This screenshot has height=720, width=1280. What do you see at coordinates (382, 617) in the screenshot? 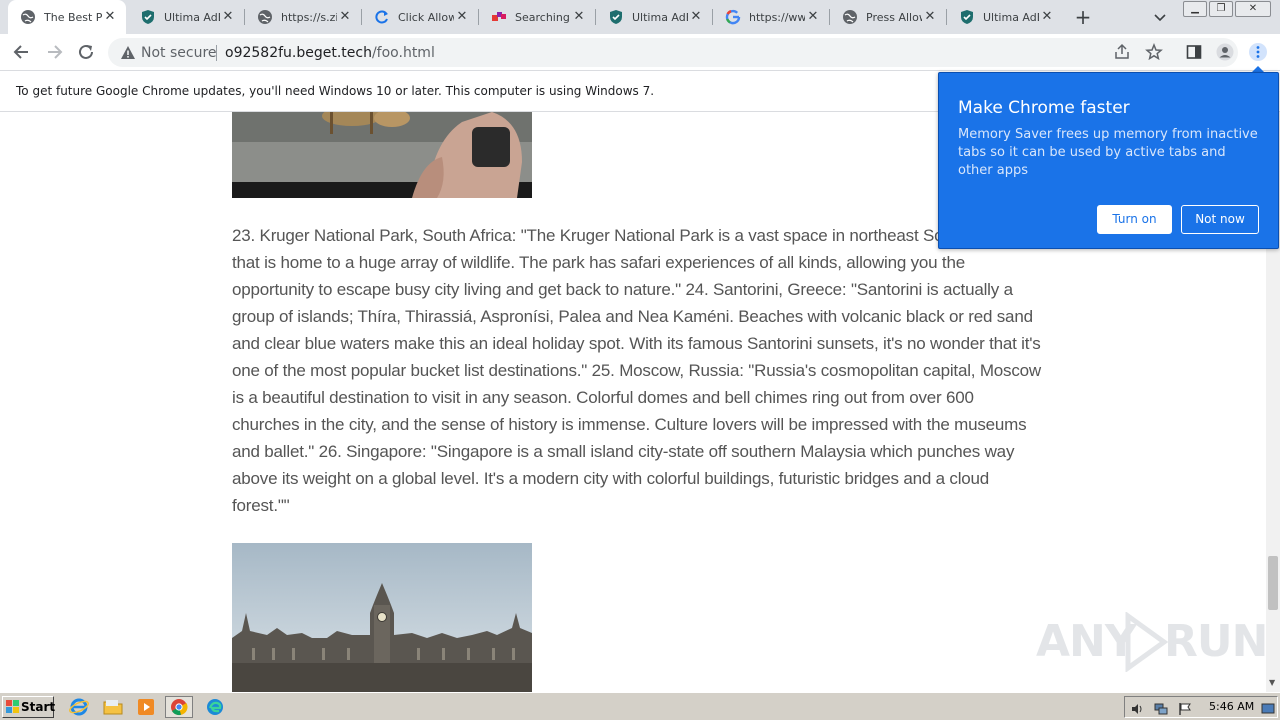
I see `westminster-photo` at bounding box center [382, 617].